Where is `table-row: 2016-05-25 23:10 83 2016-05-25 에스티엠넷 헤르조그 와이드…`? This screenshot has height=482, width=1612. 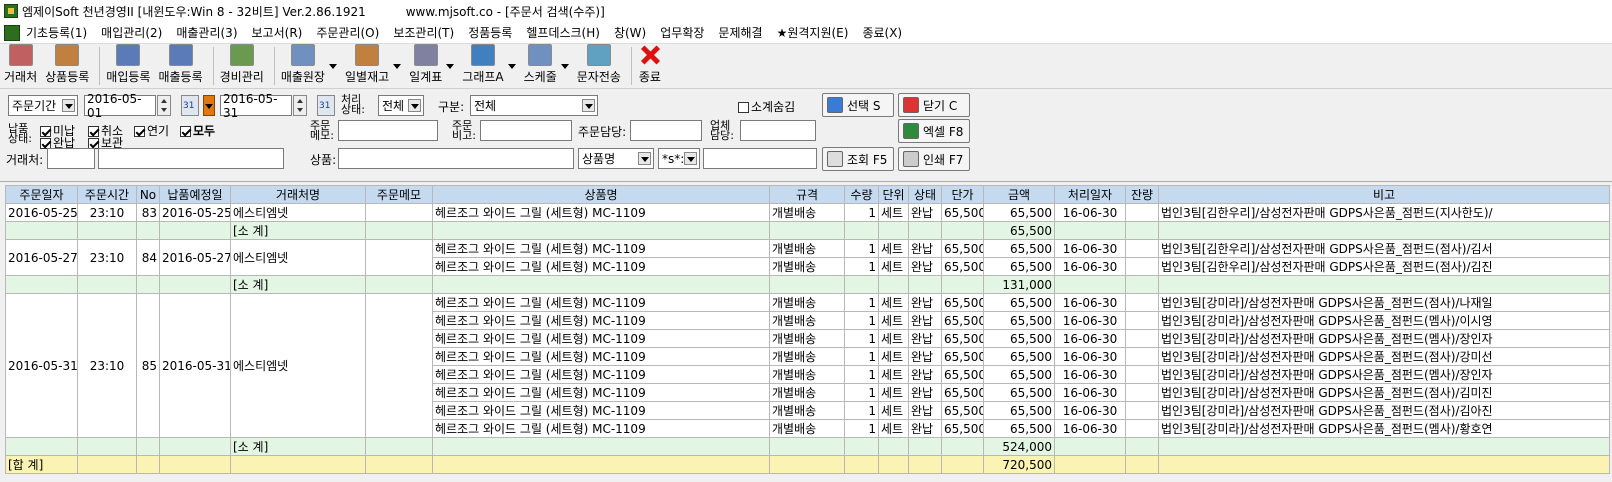 table-row: 2016-05-25 23:10 83 2016-05-25 에스티엠넷 헤르조그 와이드… is located at coordinates (807, 212).